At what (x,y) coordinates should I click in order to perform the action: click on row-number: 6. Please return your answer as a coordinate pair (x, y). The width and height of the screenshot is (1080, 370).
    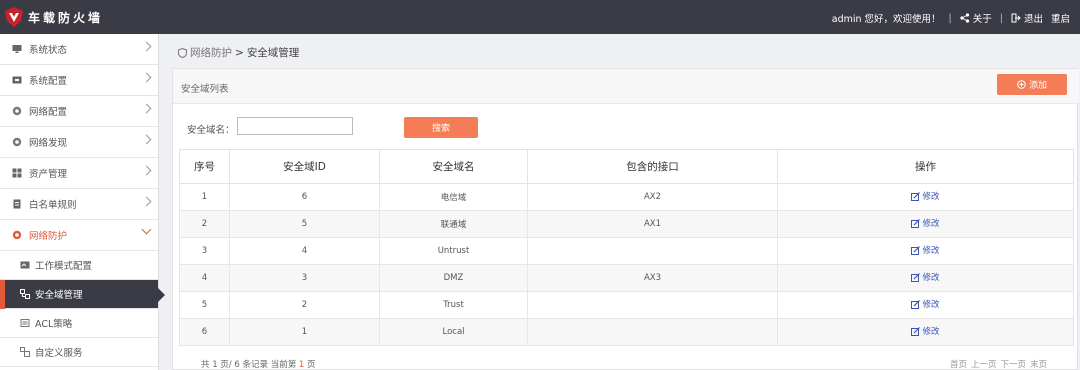
    Looking at the image, I should click on (204, 332).